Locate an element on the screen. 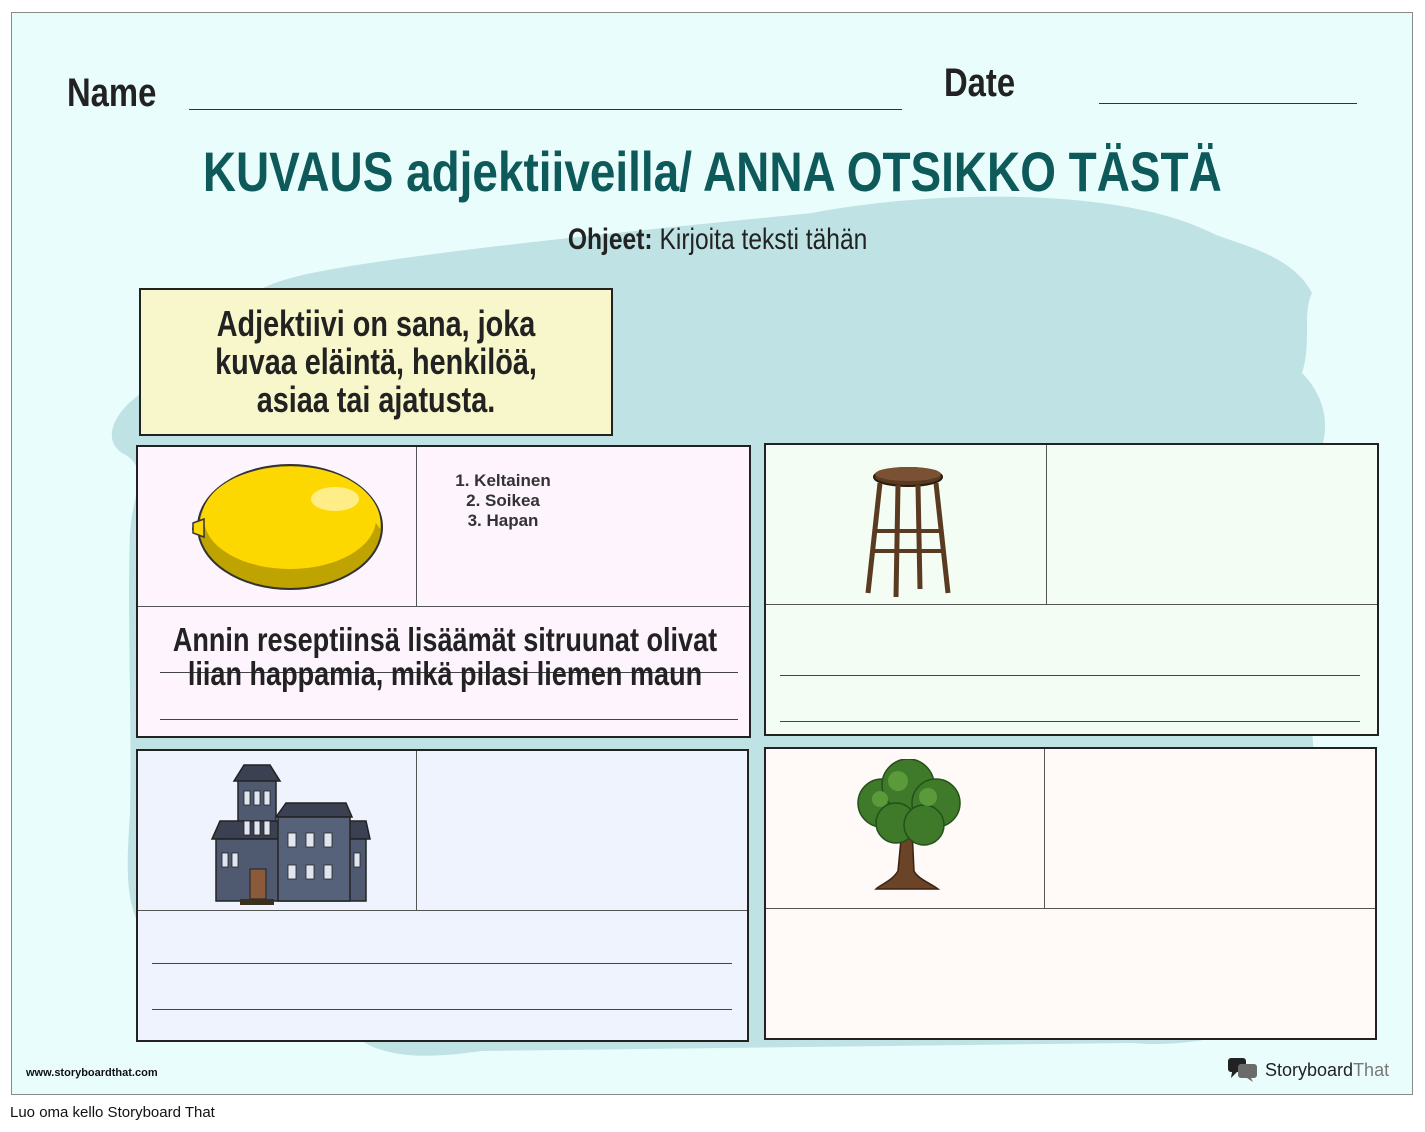 The image size is (1425, 1132). page-caption: Luo oma kello Storyboard That is located at coordinates (112, 1112).